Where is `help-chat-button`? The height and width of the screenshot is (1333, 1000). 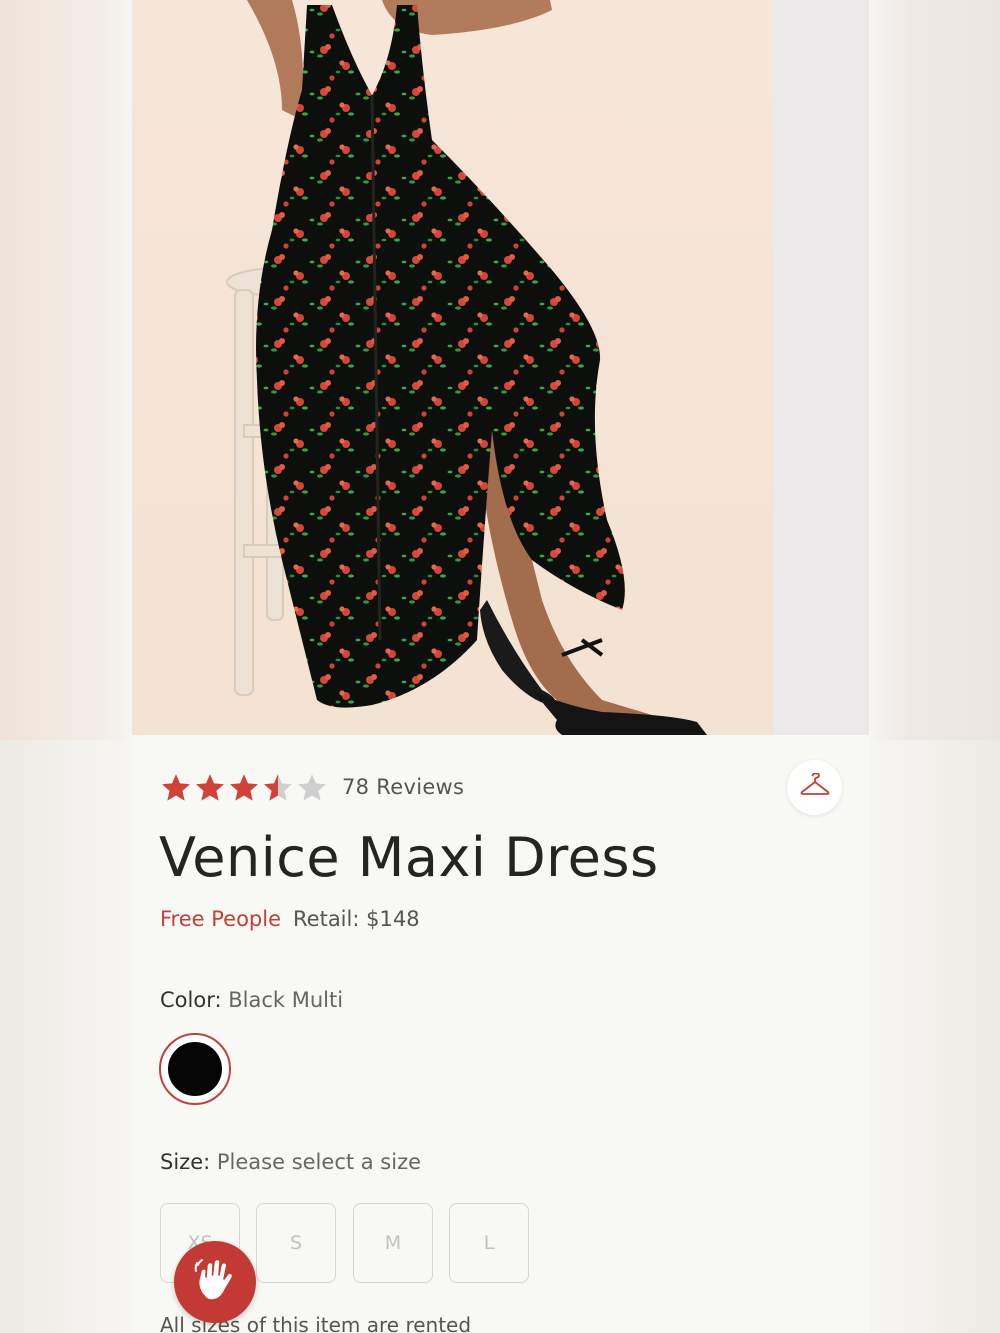 help-chat-button is located at coordinates (215, 1282).